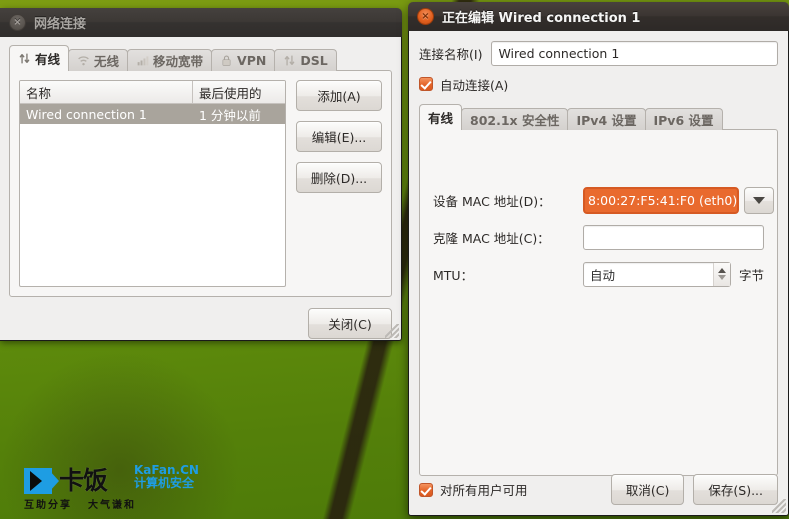 Image resolution: width=789 pixels, height=519 pixels. I want to click on connection-name-label: 连接名称(I), so click(451, 54).